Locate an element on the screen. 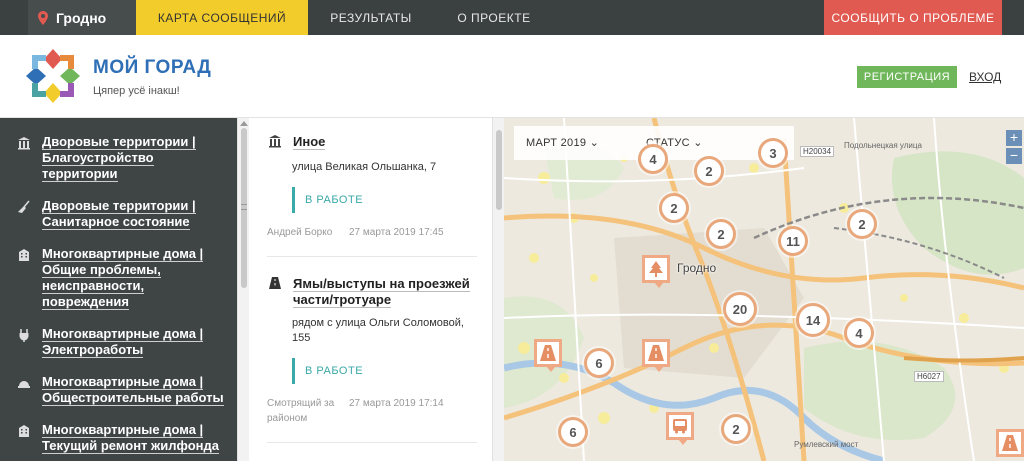  helmet-icon is located at coordinates (24, 391).